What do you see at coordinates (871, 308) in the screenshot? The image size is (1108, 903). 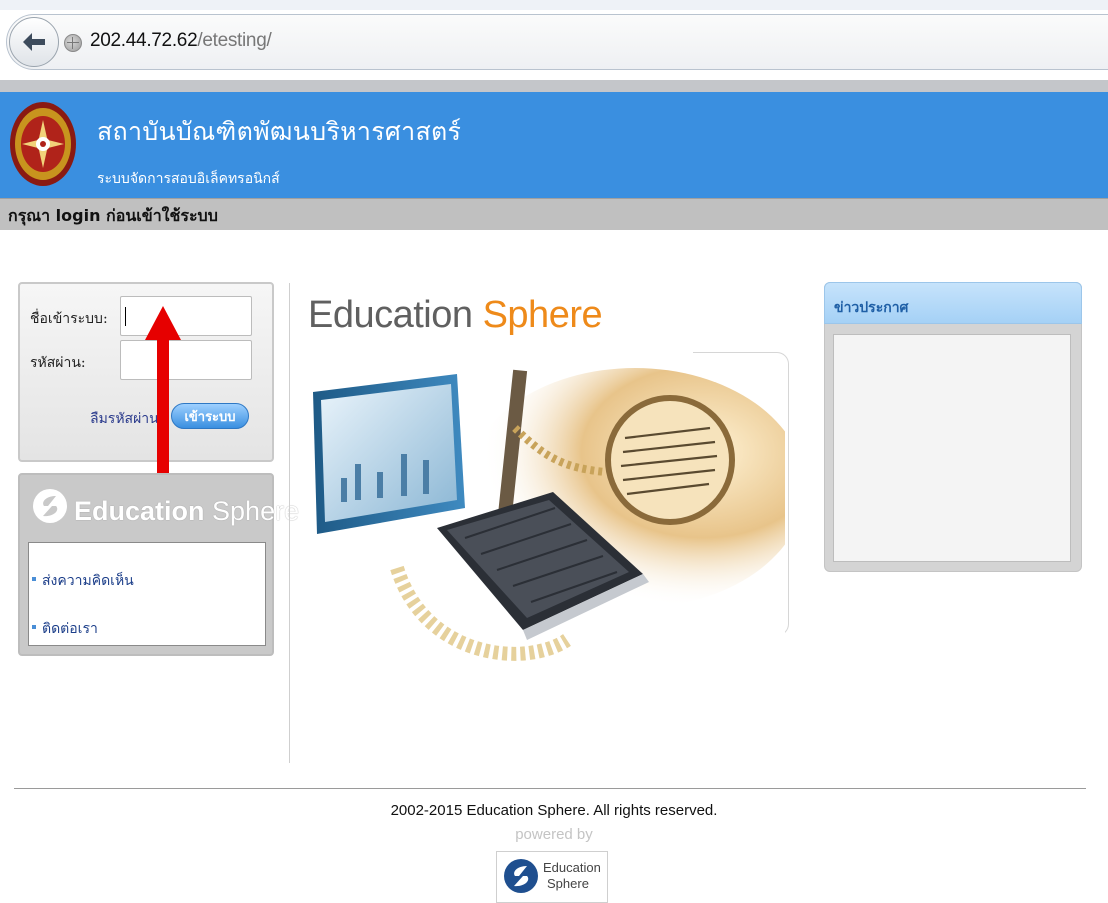 I see `news-title: ข่าวประกาศ` at bounding box center [871, 308].